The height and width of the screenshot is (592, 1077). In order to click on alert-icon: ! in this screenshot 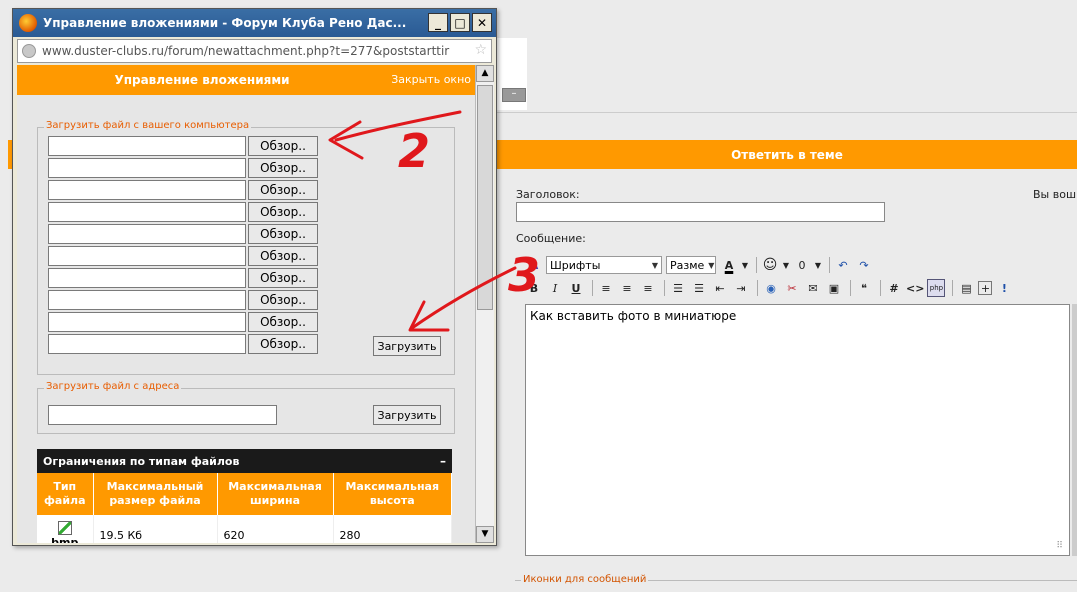, I will do `click(1004, 288)`.